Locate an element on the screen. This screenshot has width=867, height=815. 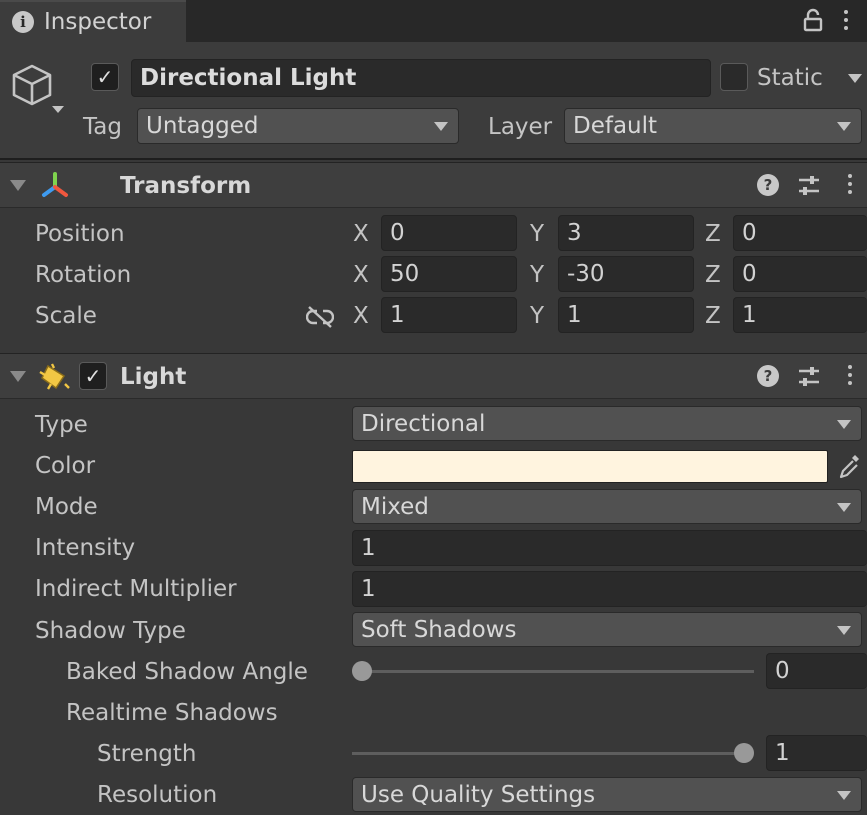
position-x-field: 0 is located at coordinates (449, 233).